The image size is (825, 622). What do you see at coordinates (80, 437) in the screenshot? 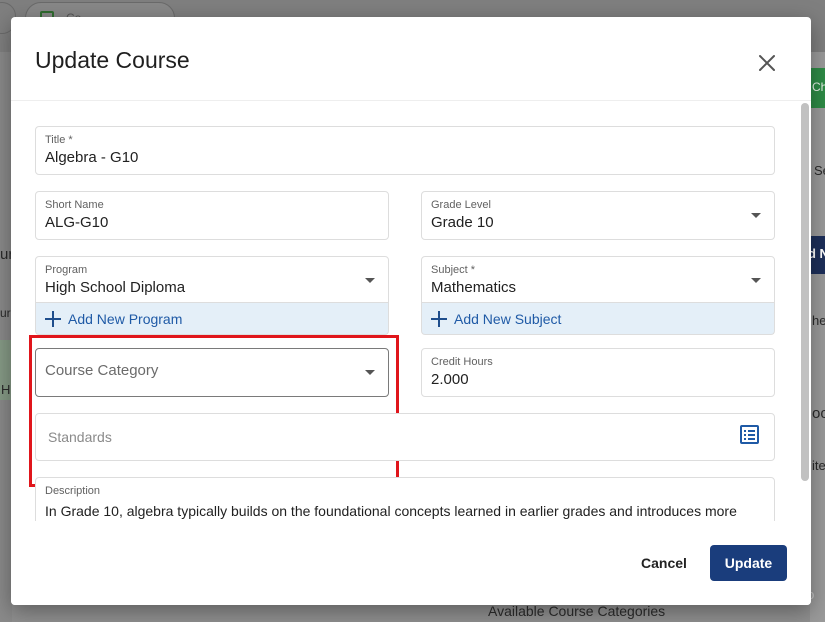
I see `standards-placeholder: Standards` at bounding box center [80, 437].